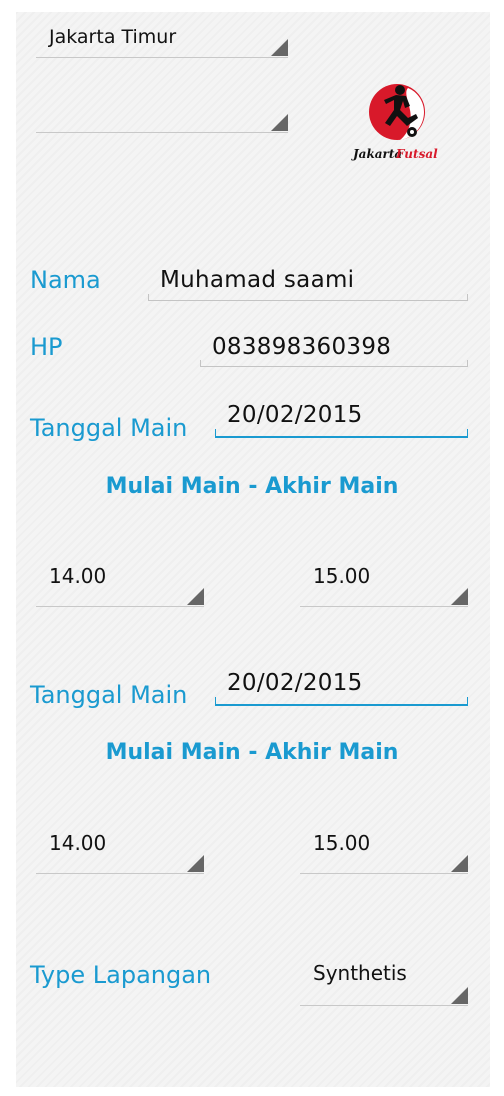  I want to click on nama-input: Muhamad saami, so click(308, 281).